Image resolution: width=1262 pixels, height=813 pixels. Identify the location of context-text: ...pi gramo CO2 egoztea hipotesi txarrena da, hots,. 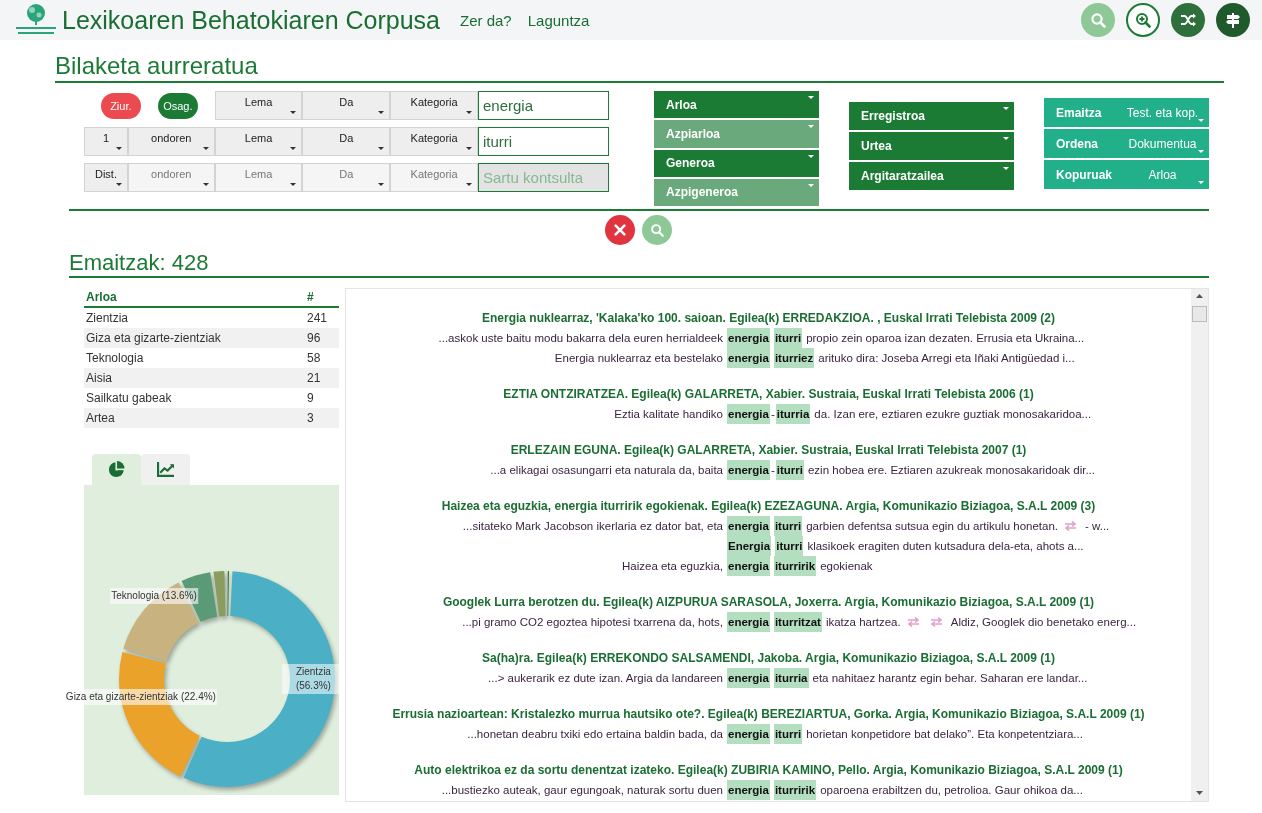
(592, 622).